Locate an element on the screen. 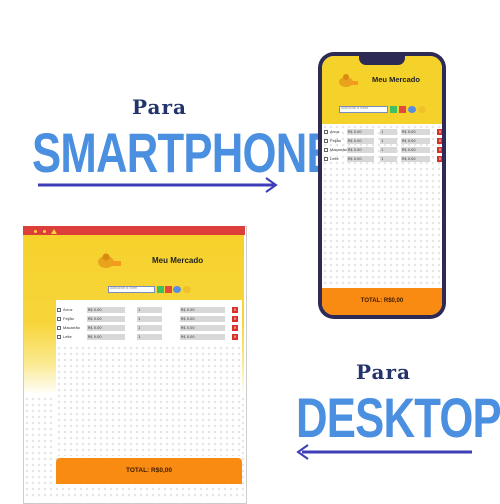 The image size is (500, 504). desktop-app-title: Meu Mercado is located at coordinates (178, 260).